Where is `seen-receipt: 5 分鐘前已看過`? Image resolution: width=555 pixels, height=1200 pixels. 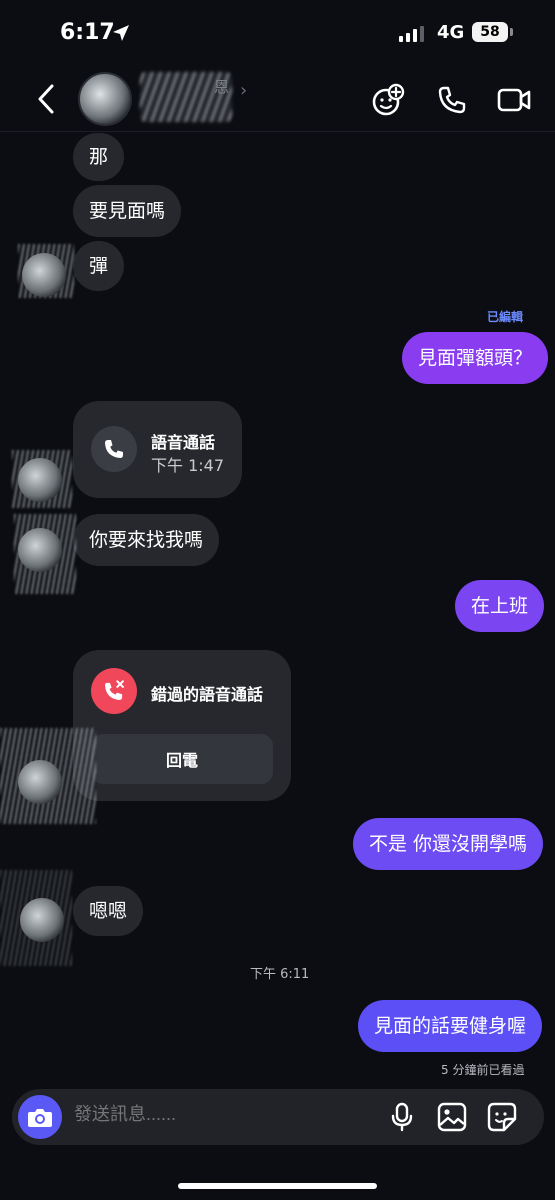 seen-receipt: 5 分鐘前已看過 is located at coordinates (483, 1070).